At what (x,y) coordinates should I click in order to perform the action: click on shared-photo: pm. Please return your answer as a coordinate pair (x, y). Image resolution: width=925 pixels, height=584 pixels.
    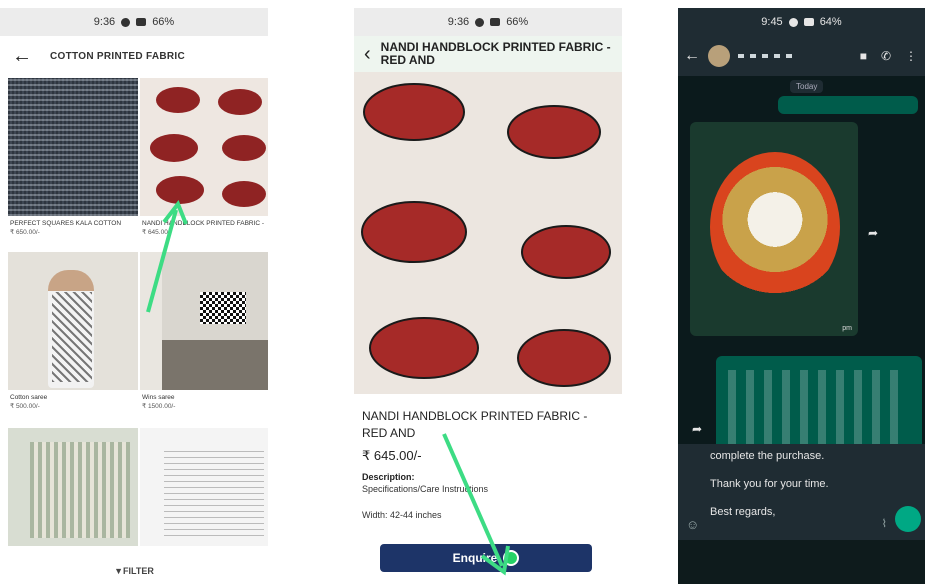
    Looking at the image, I should click on (774, 229).